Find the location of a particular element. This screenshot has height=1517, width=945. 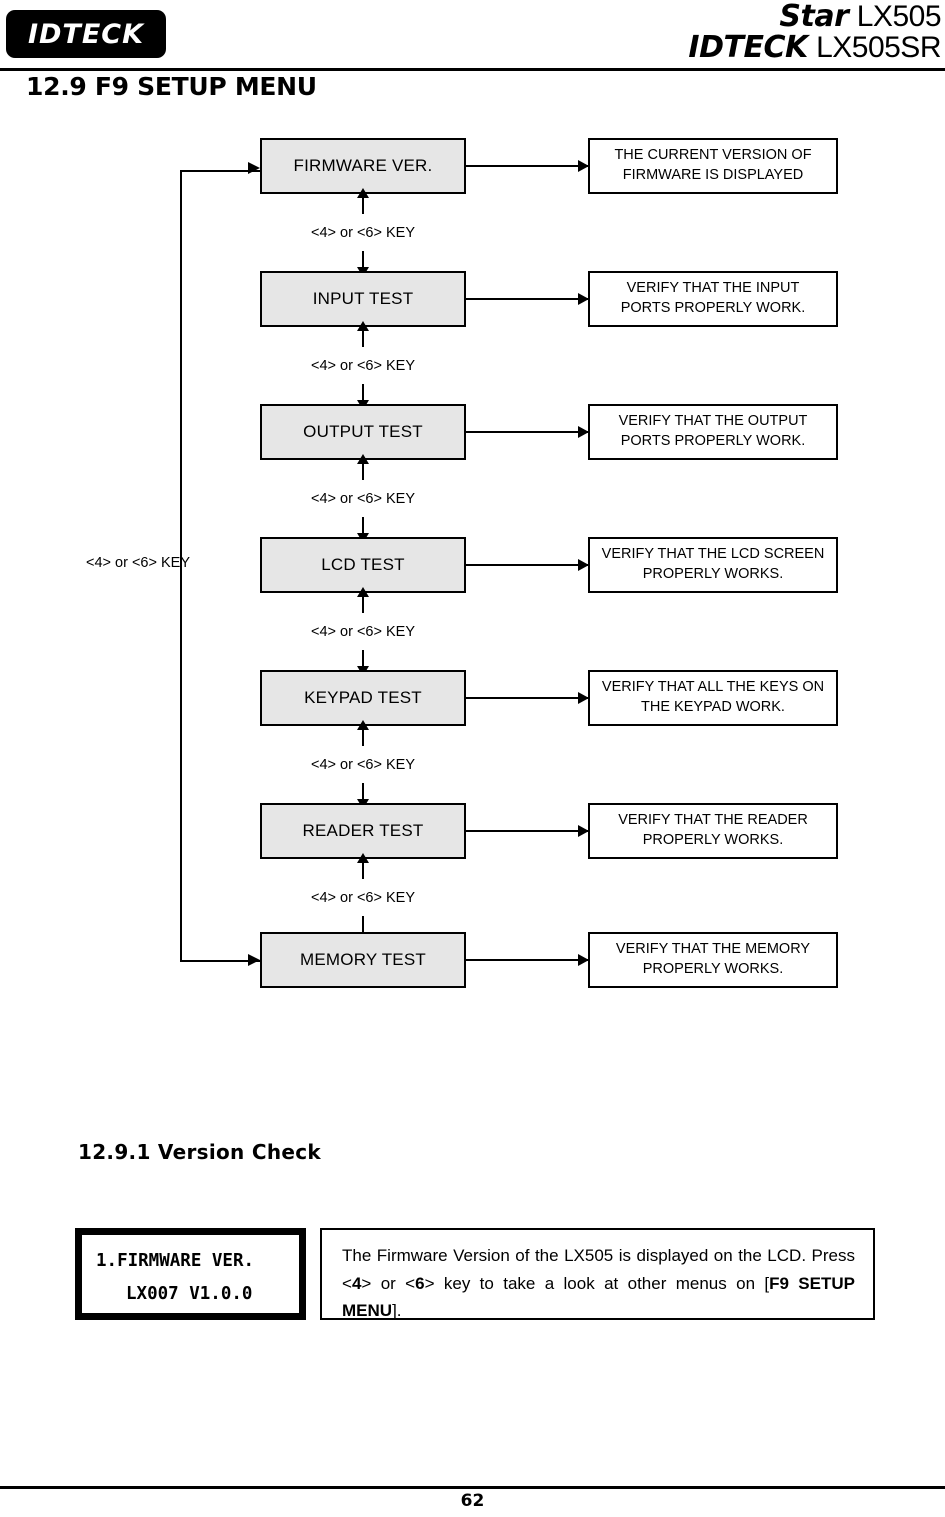

menu-box-label: INPUT TEST is located at coordinates (363, 298).